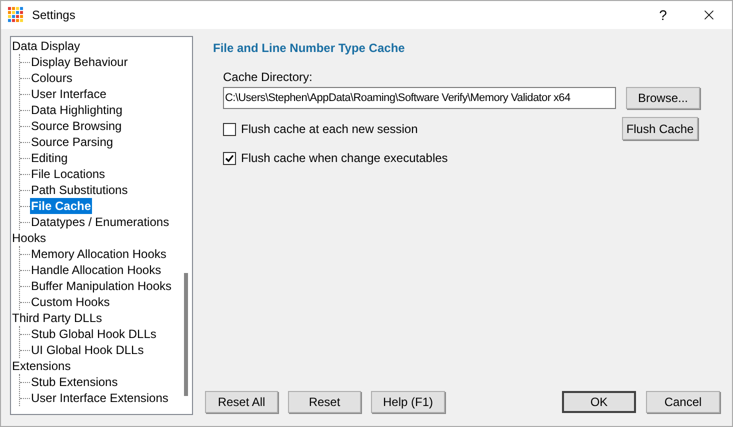 The image size is (733, 427). I want to click on scrollbar-thumb, so click(186, 334).